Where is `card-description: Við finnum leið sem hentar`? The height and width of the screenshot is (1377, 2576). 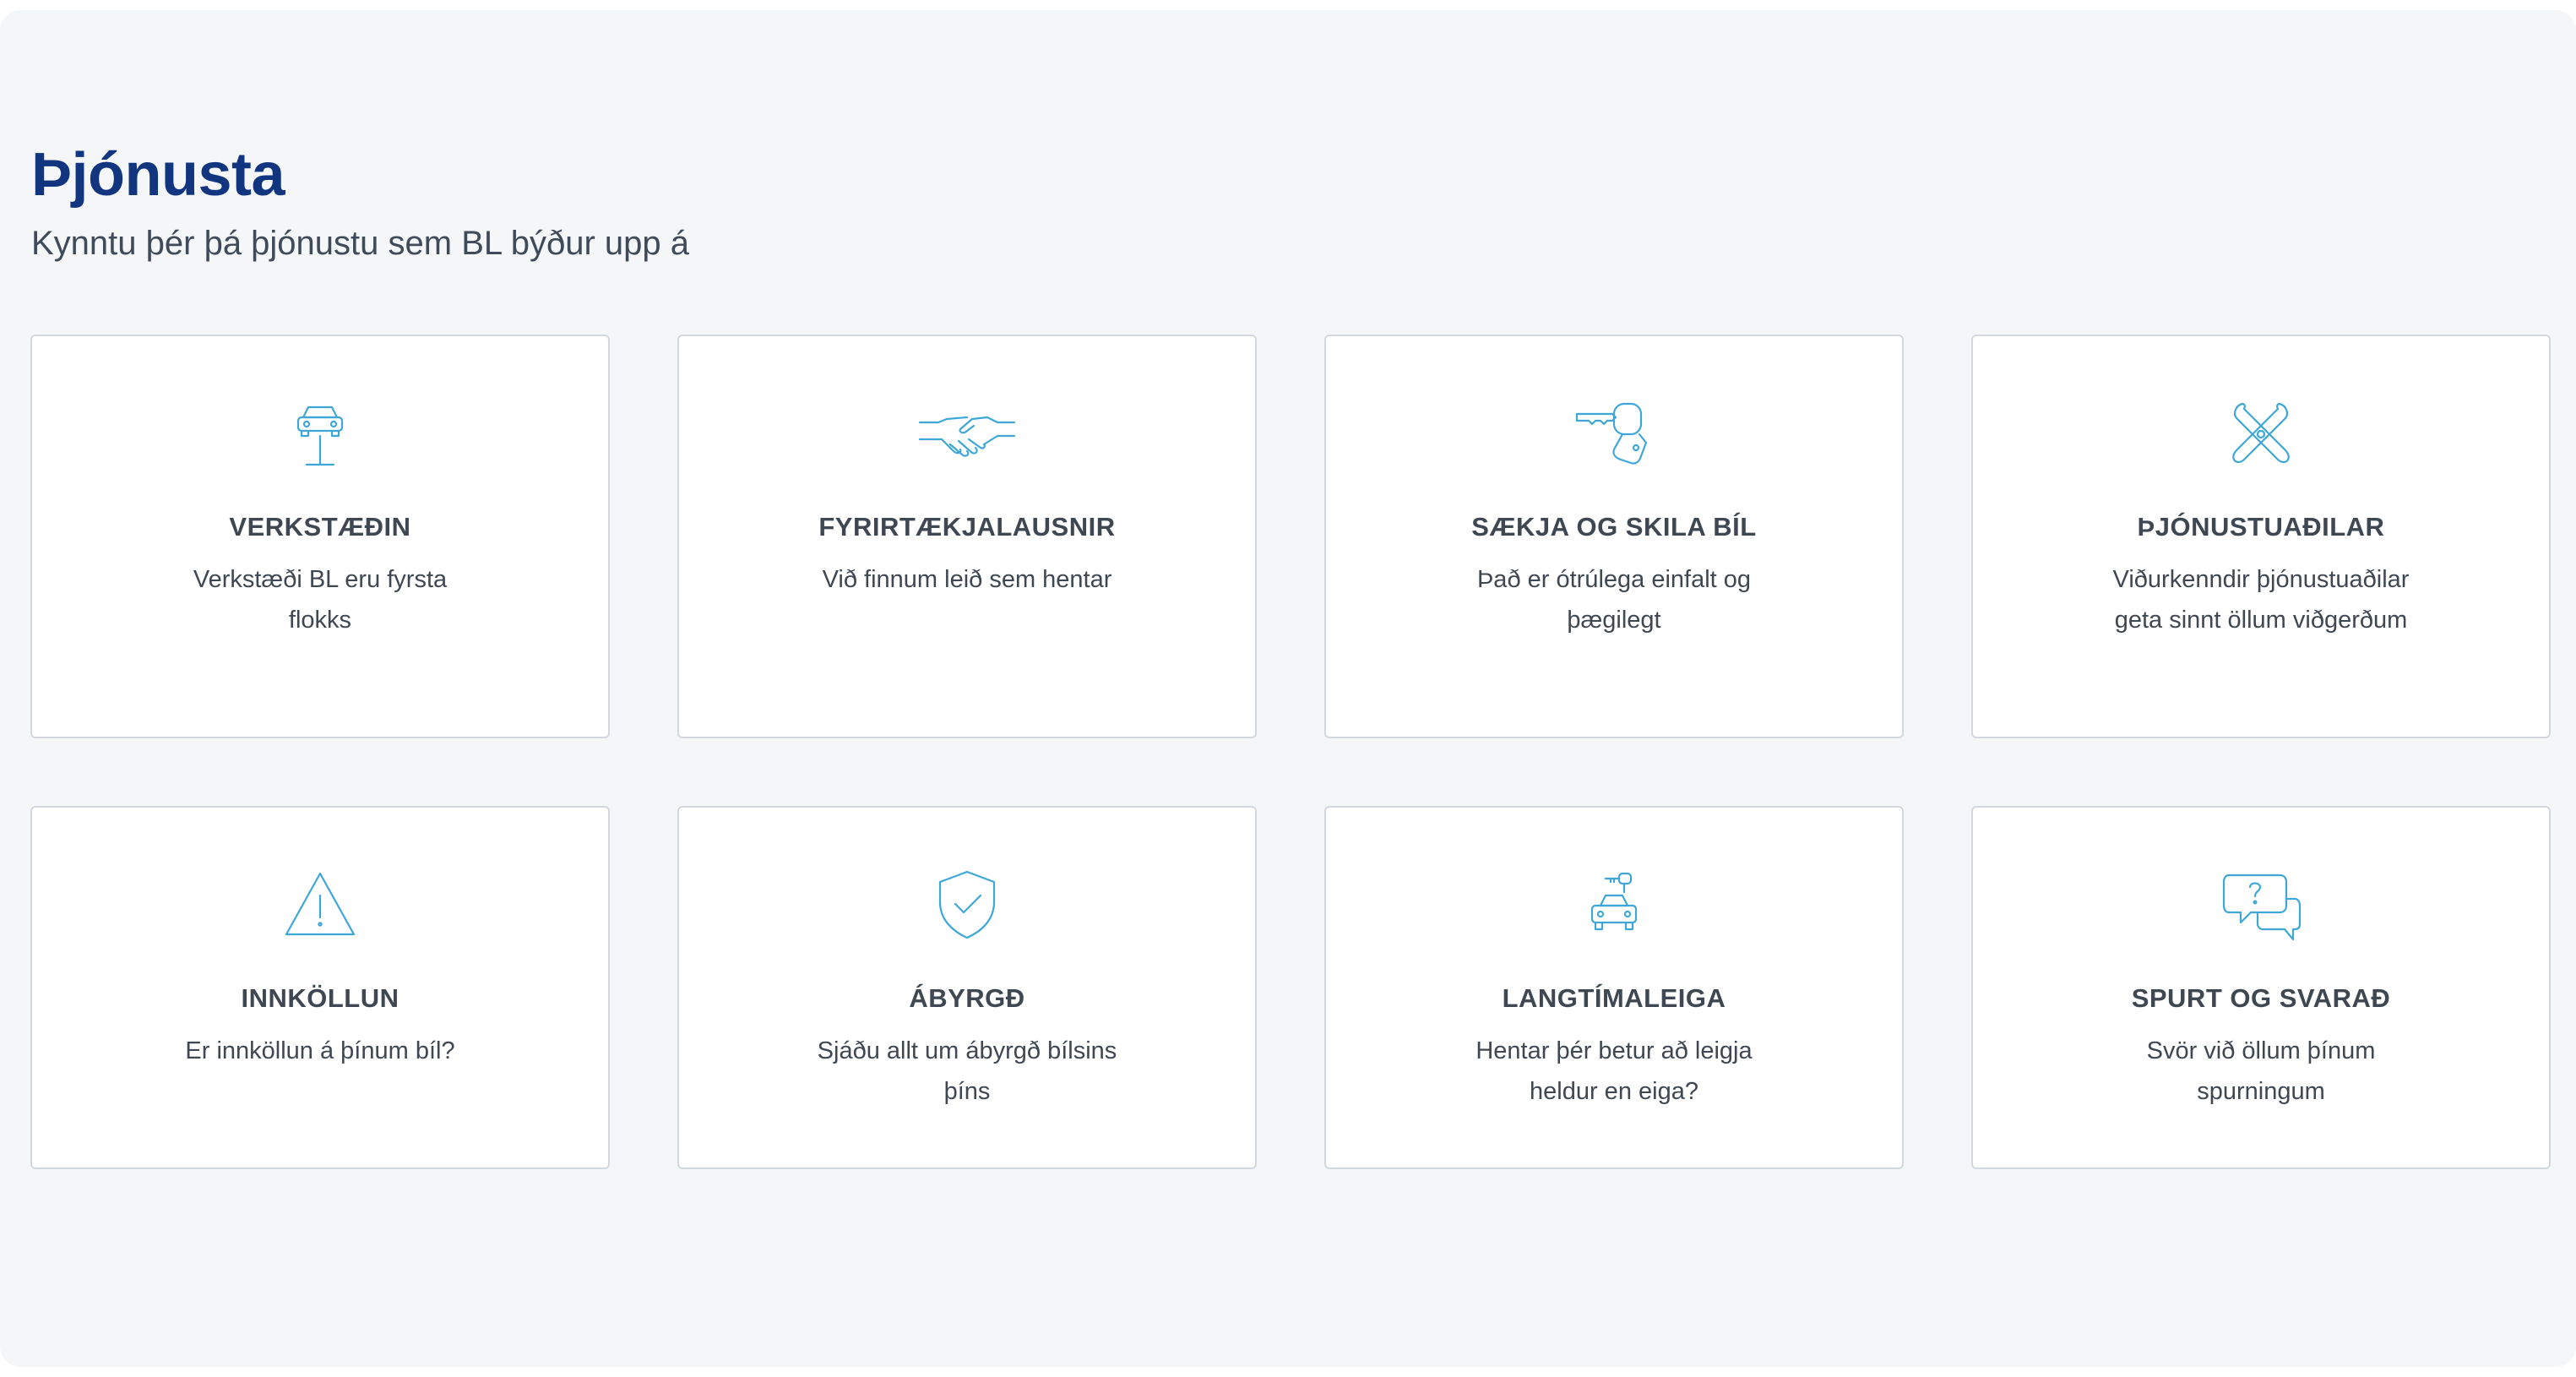 card-description: Við finnum leið sem hentar is located at coordinates (967, 579).